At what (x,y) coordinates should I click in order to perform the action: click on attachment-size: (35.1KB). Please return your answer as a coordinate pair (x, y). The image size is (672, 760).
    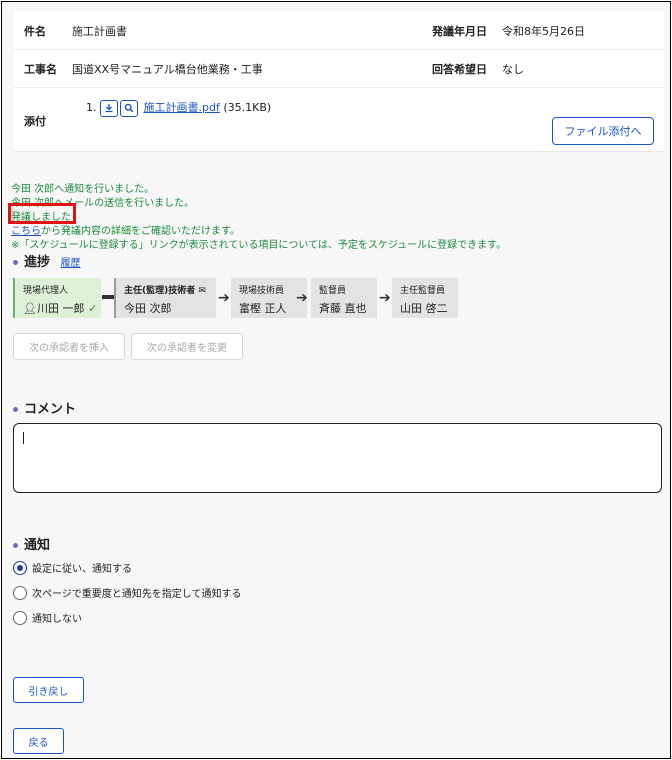
    Looking at the image, I should click on (247, 107).